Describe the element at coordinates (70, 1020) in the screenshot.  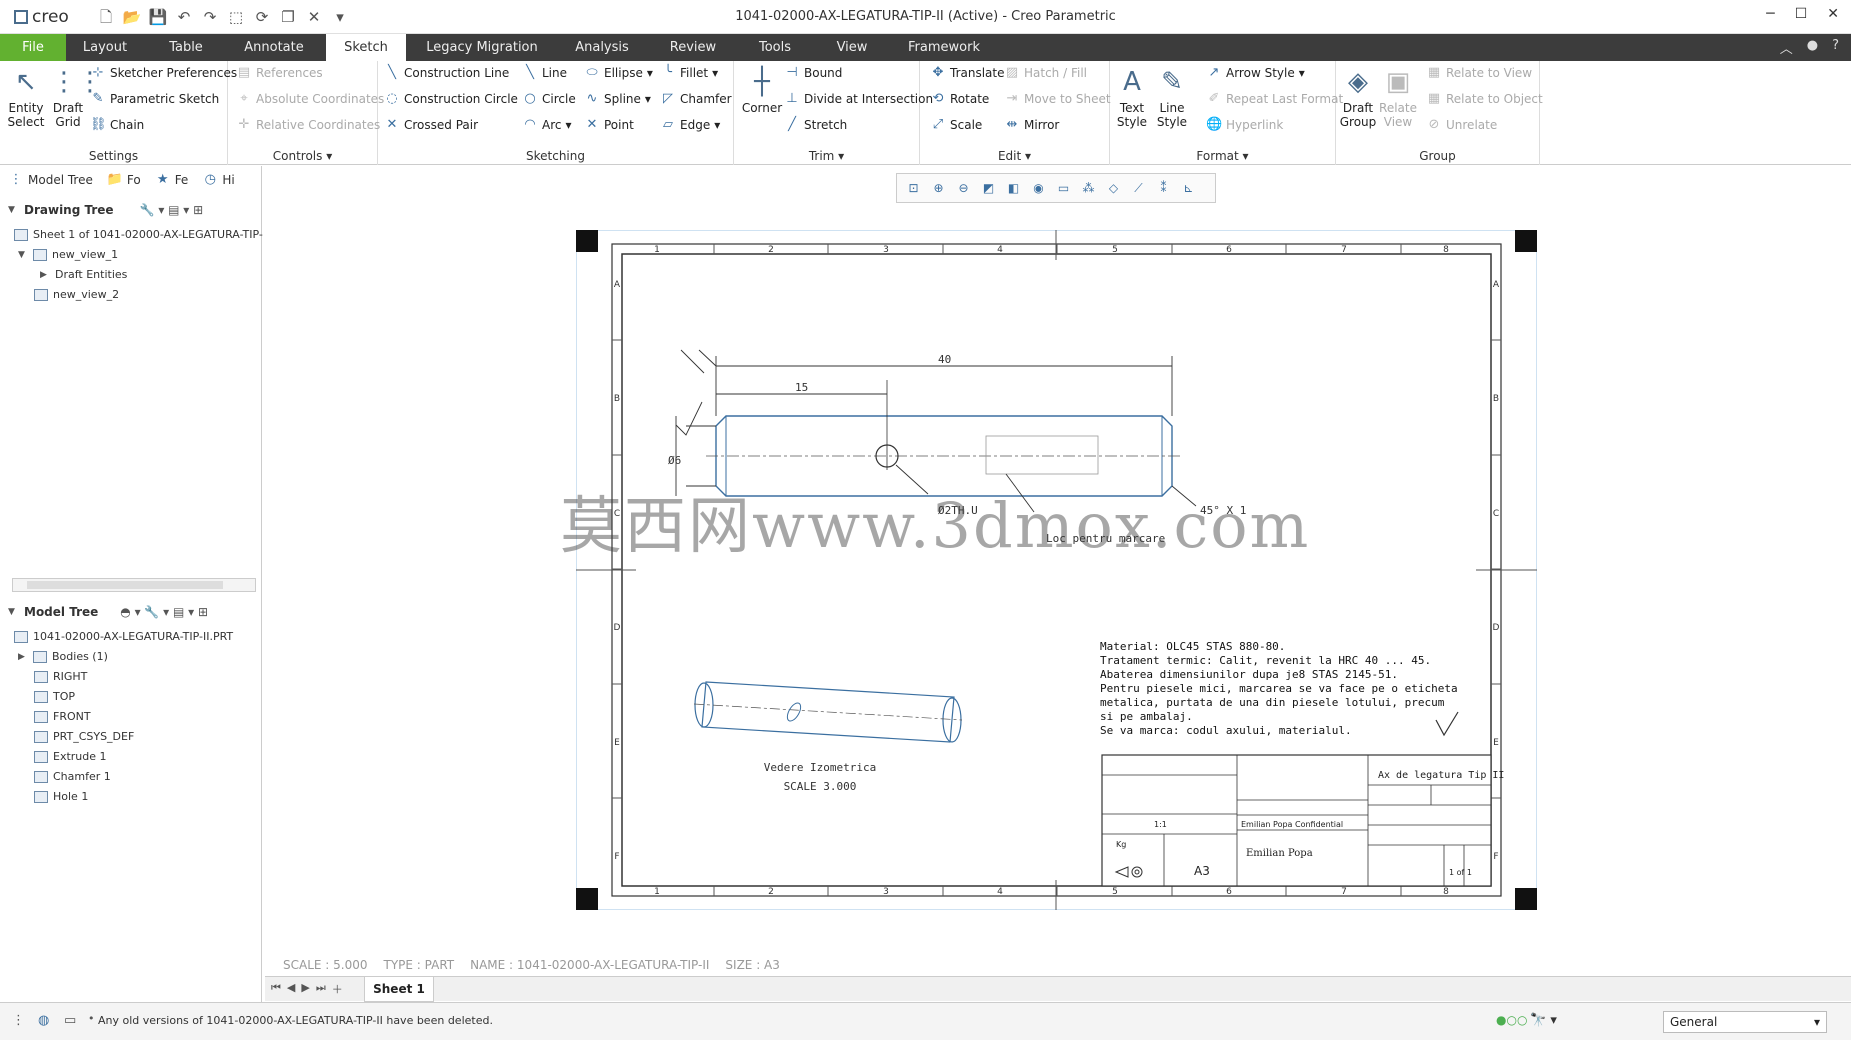
I see `full-screen-icon: ▭` at that location.